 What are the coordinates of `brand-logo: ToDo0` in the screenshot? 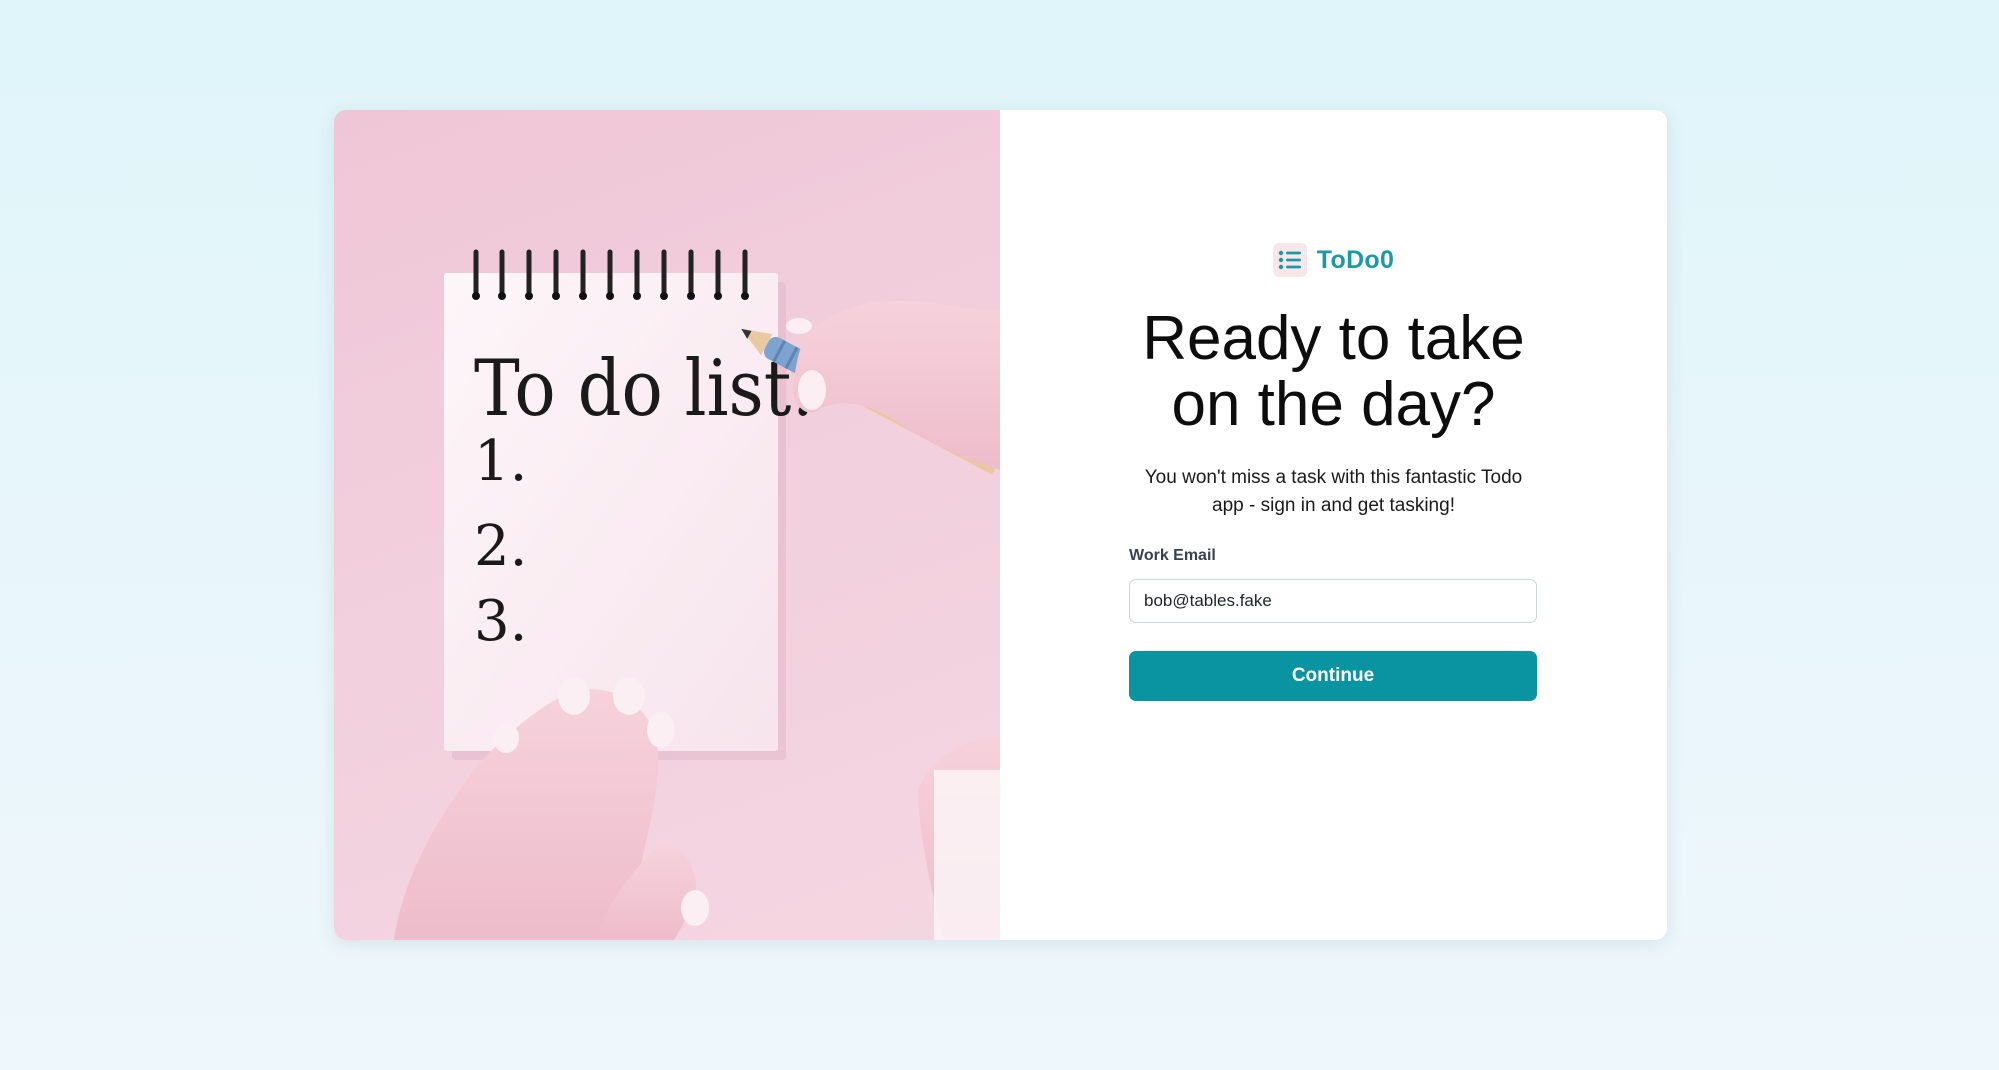 It's located at (1333, 260).